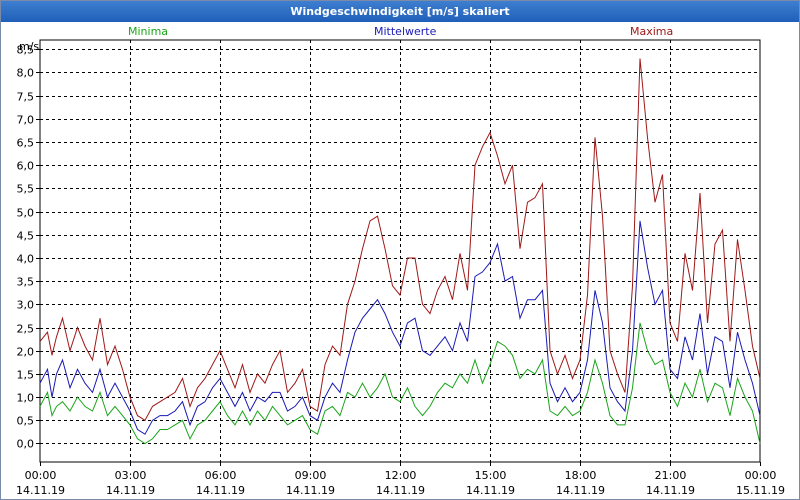 This screenshot has height=500, width=800. I want to click on y-tick-label: 1,5, so click(26, 375).